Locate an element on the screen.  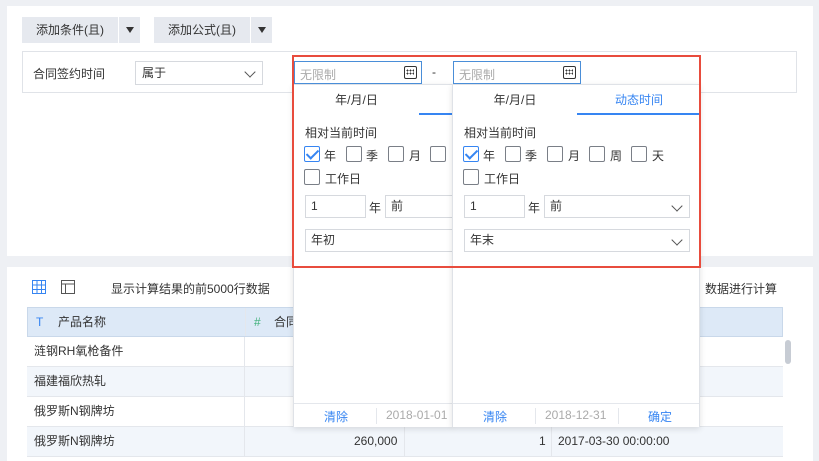
end-date-placeholder: 无限制 is located at coordinates (477, 75).